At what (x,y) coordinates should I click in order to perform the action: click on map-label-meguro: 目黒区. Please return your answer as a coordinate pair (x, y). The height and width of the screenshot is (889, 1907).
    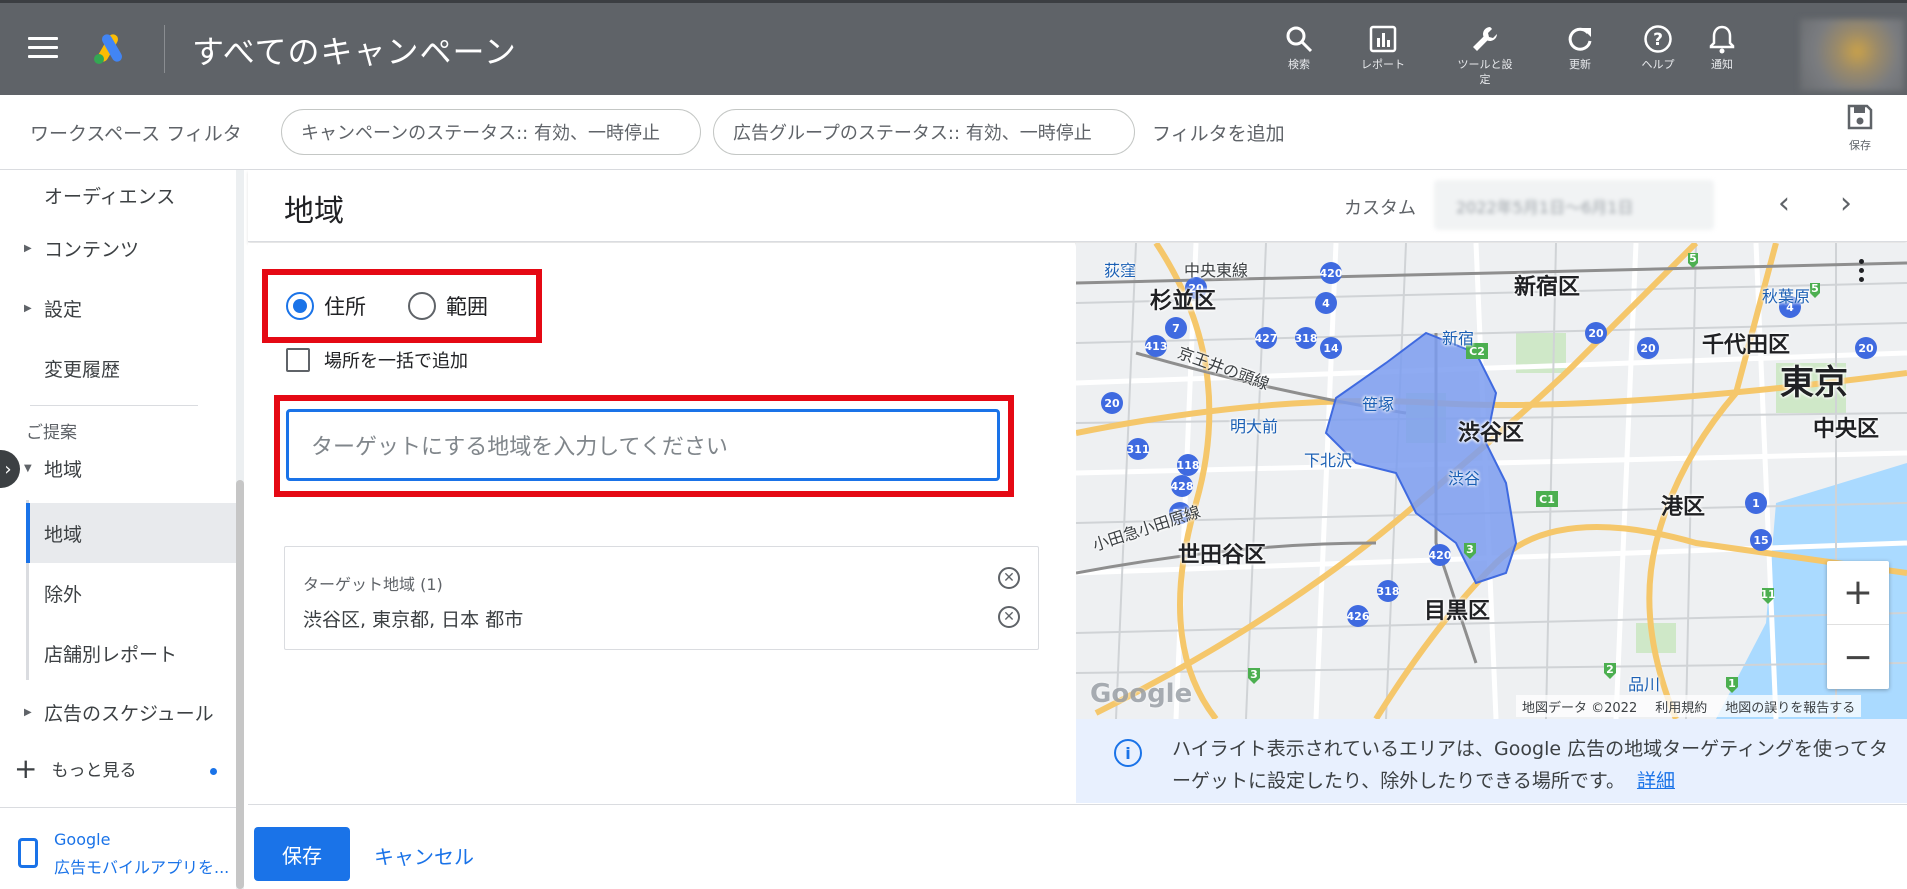
    Looking at the image, I should click on (1457, 611).